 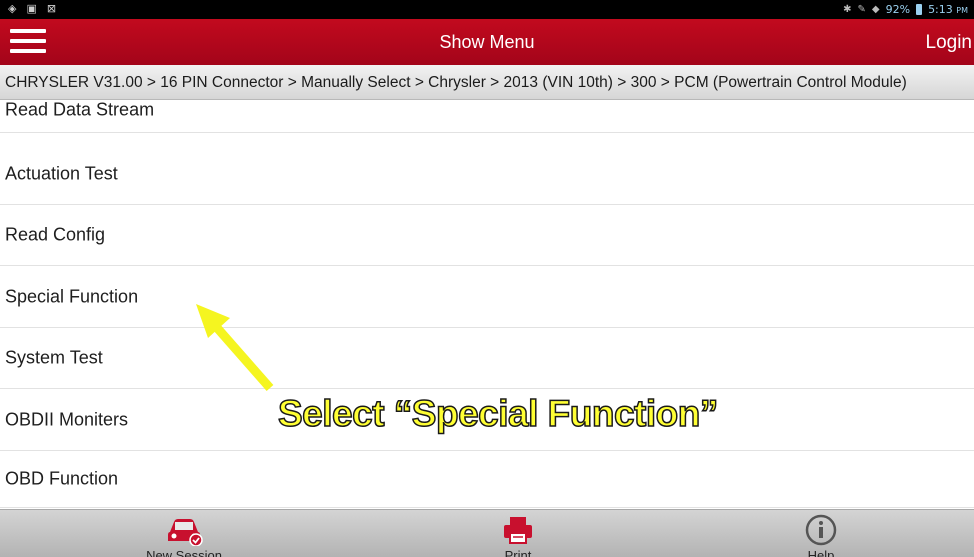 I want to click on status-indicators: ✱ ✎ ◆ 92% 5:13 PM, so click(x=905, y=9).